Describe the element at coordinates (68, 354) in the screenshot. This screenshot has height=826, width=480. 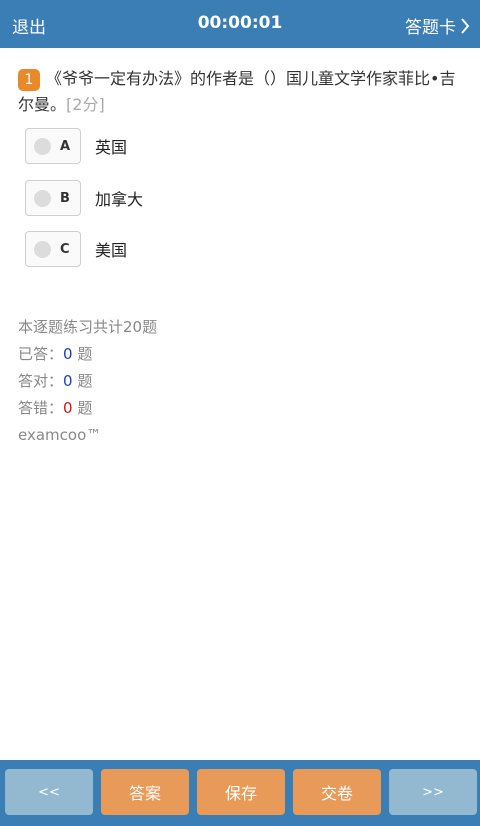
I see `answered-count: 0` at that location.